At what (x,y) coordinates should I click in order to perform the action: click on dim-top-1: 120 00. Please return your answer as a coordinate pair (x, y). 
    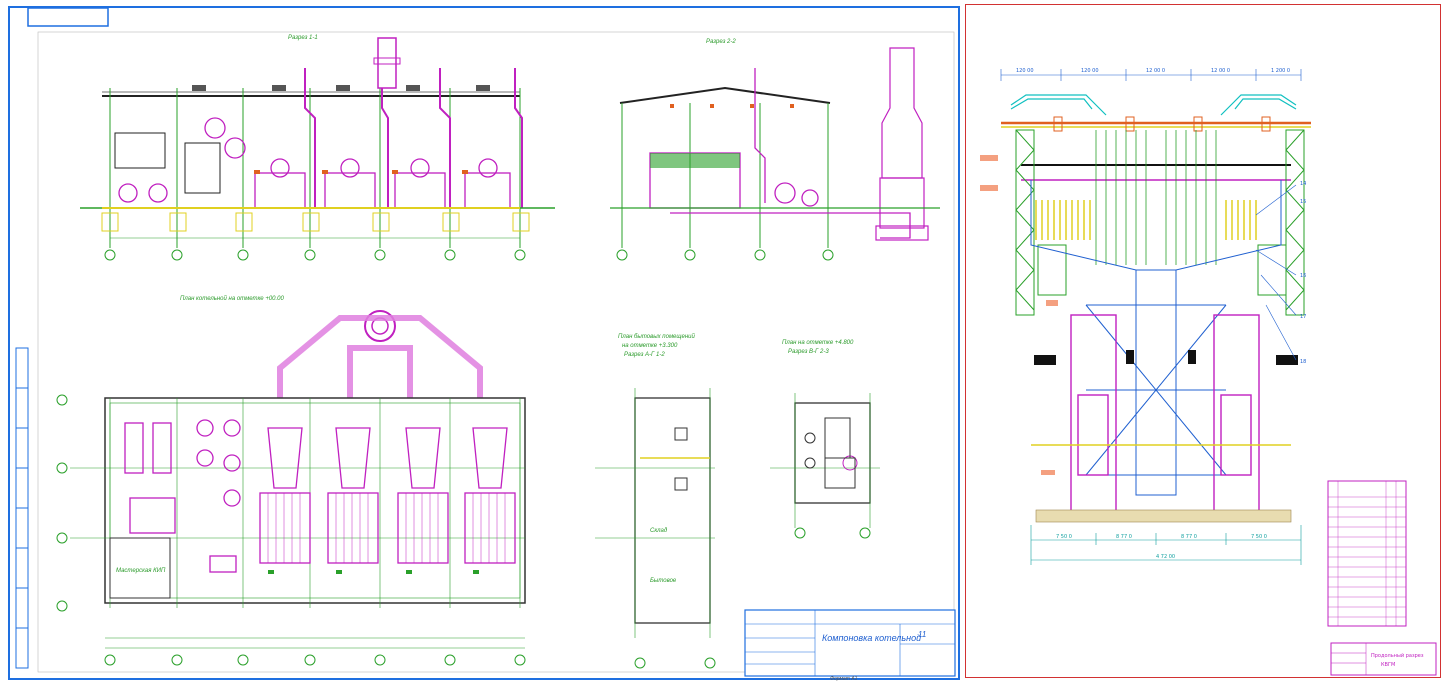
    Looking at the image, I should click on (1025, 71).